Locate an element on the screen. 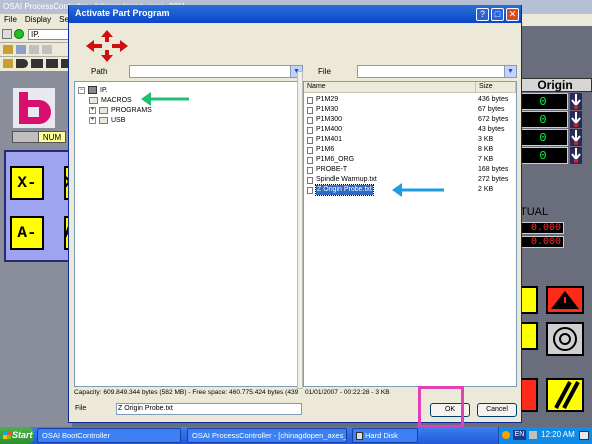  jog-x-minus-button: X- is located at coordinates (27, 183).